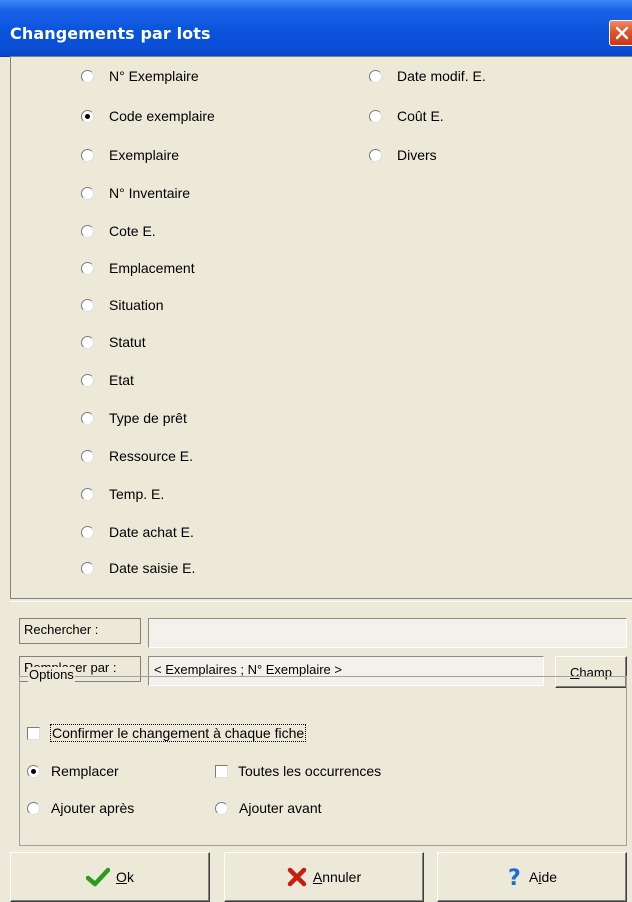 The width and height of the screenshot is (632, 902). What do you see at coordinates (387, 633) in the screenshot?
I see `search-input` at bounding box center [387, 633].